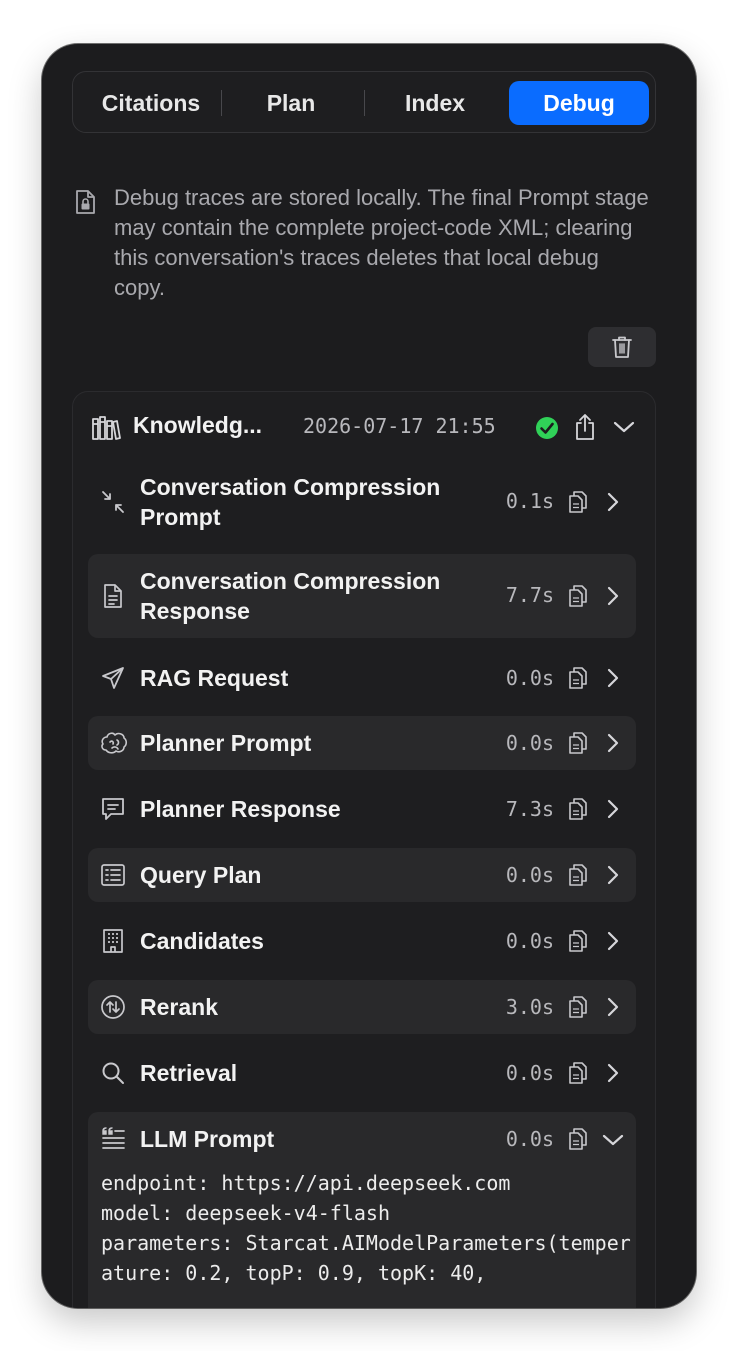 The width and height of the screenshot is (738, 1351). I want to click on trace-header: Knowledg... 2026-07-17 21:55, so click(364, 427).